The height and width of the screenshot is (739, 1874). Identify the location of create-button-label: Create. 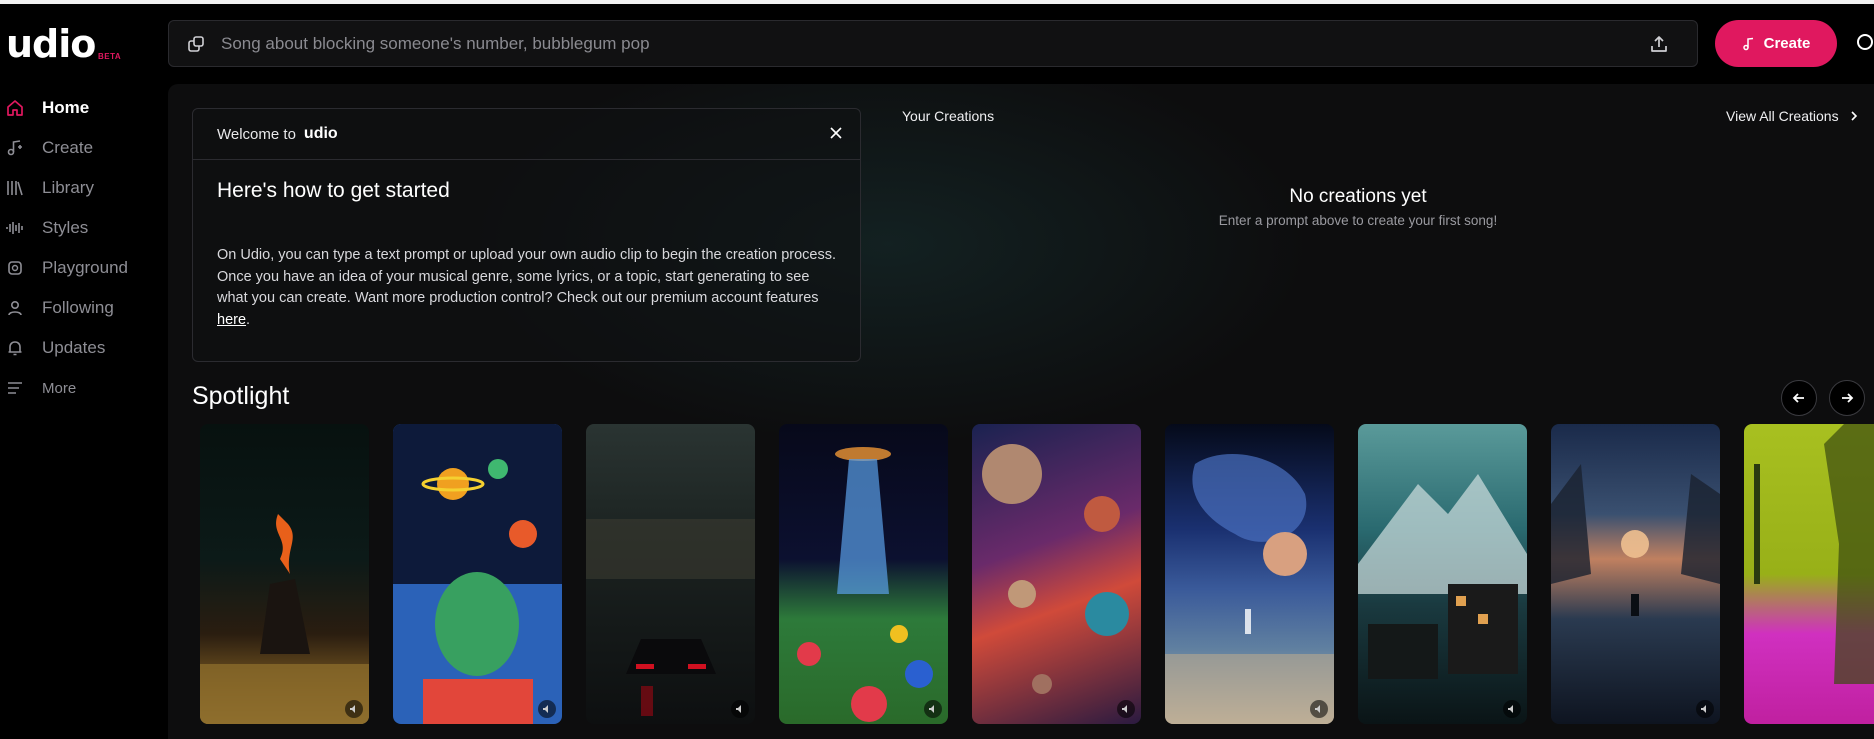
(1787, 43).